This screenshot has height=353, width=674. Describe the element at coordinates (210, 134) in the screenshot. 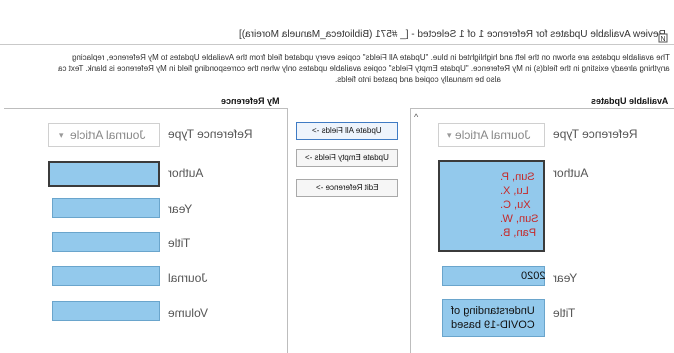

I see `my-reference-type-label: Reference Type` at that location.